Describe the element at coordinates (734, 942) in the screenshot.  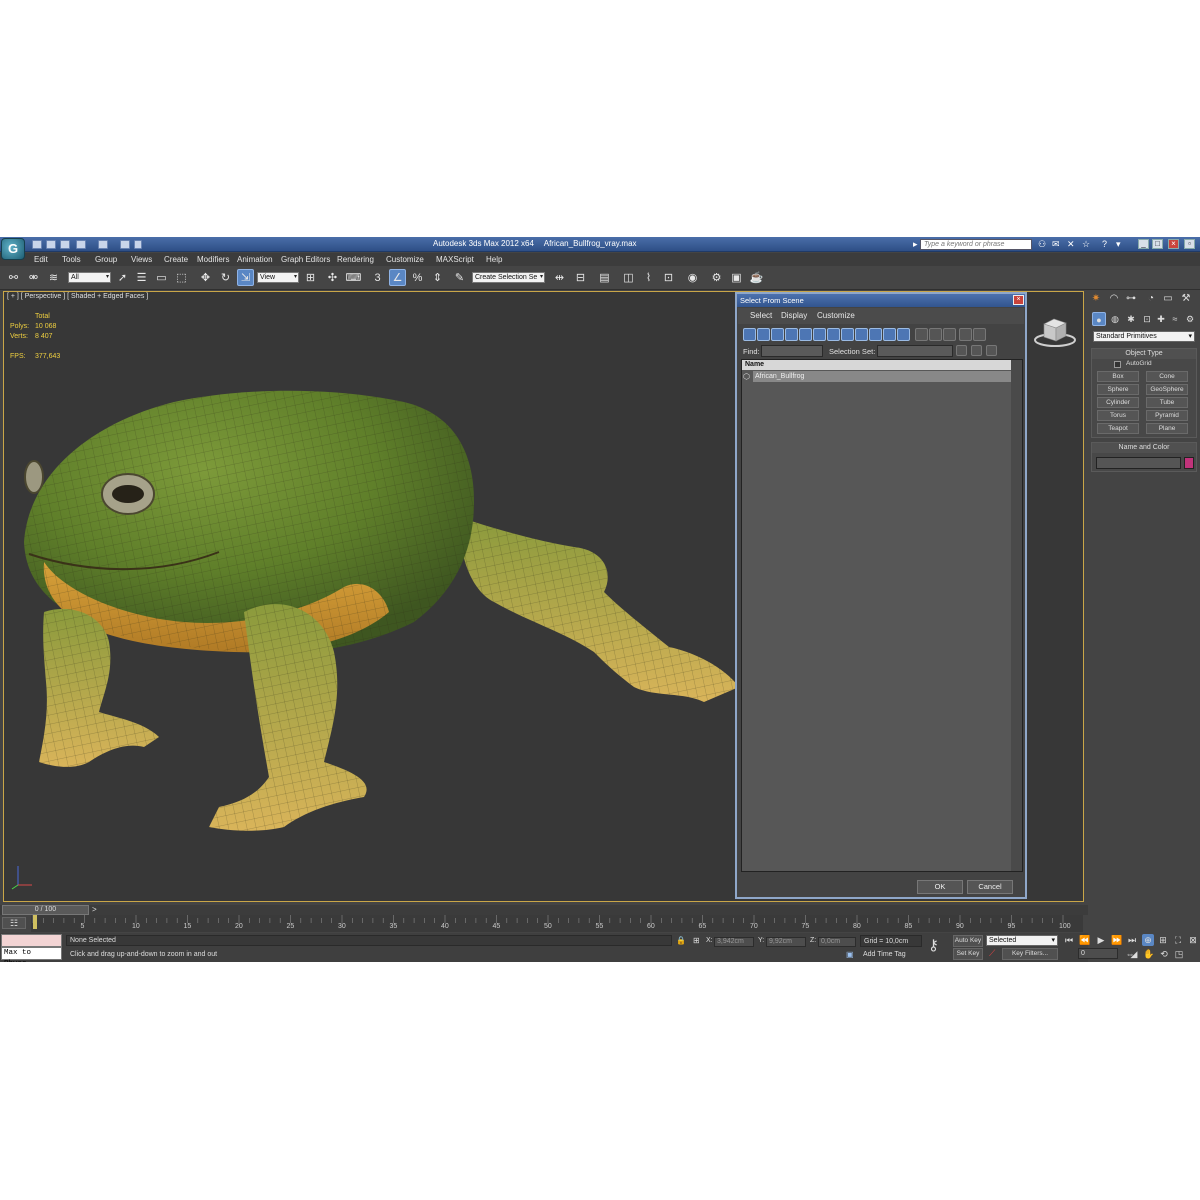
I see `x-coordinate-field: 3,942cm` at that location.